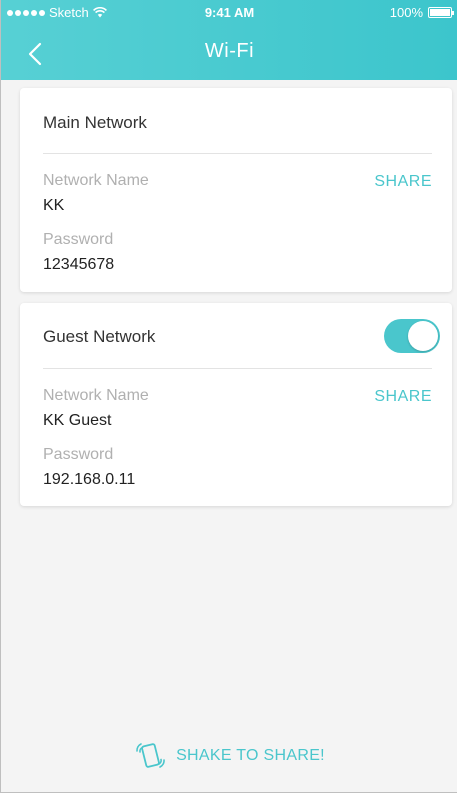 Image resolution: width=457 pixels, height=793 pixels. Describe the element at coordinates (423, 336) in the screenshot. I see `toggle-knob` at that location.